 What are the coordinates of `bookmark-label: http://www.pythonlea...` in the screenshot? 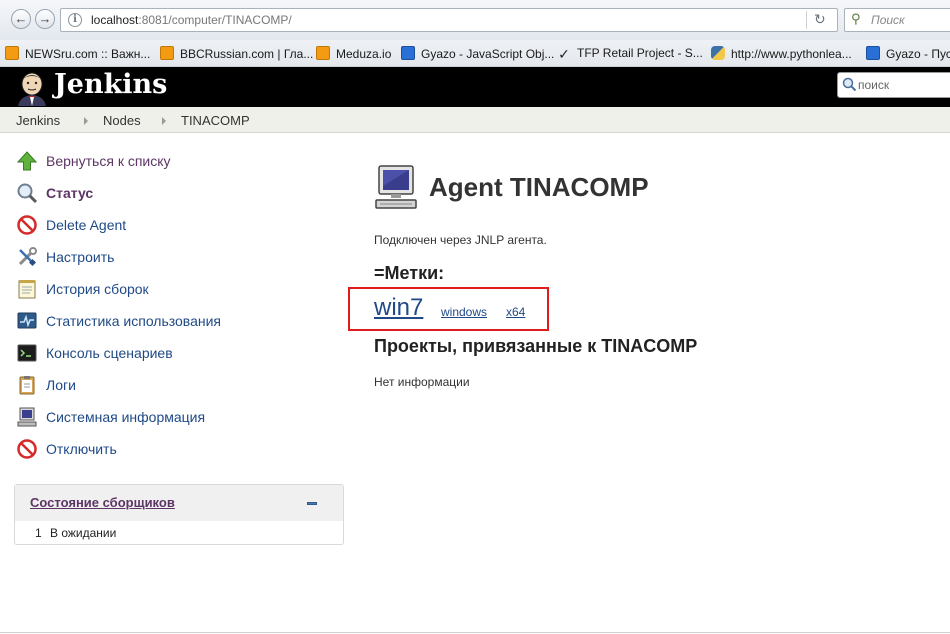 It's located at (791, 54).